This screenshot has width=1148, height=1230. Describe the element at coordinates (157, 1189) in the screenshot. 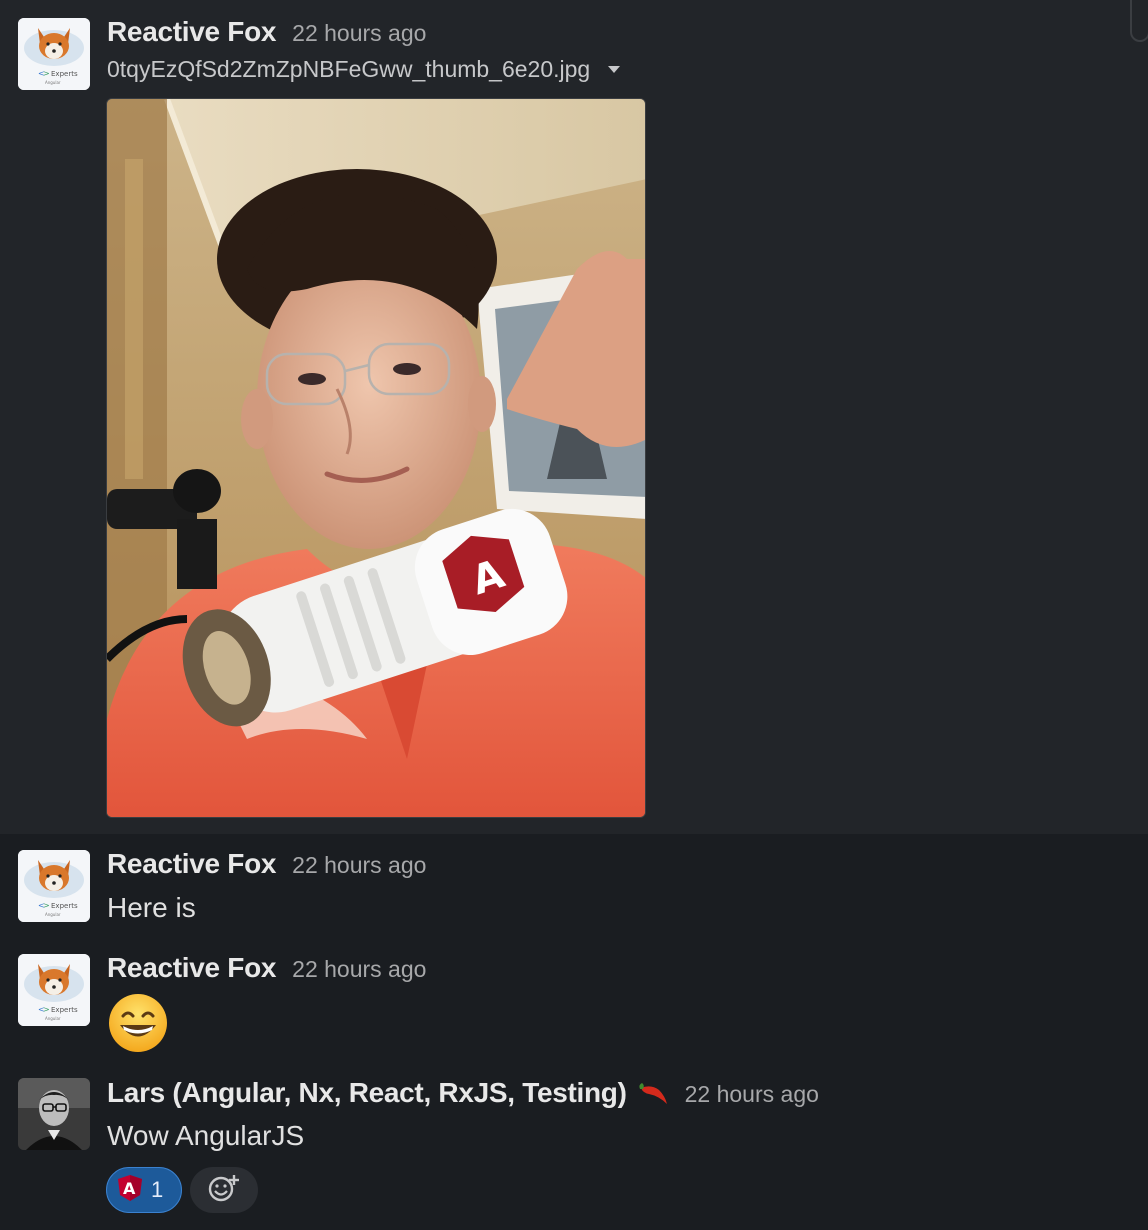

I see `reaction-count: 1` at that location.